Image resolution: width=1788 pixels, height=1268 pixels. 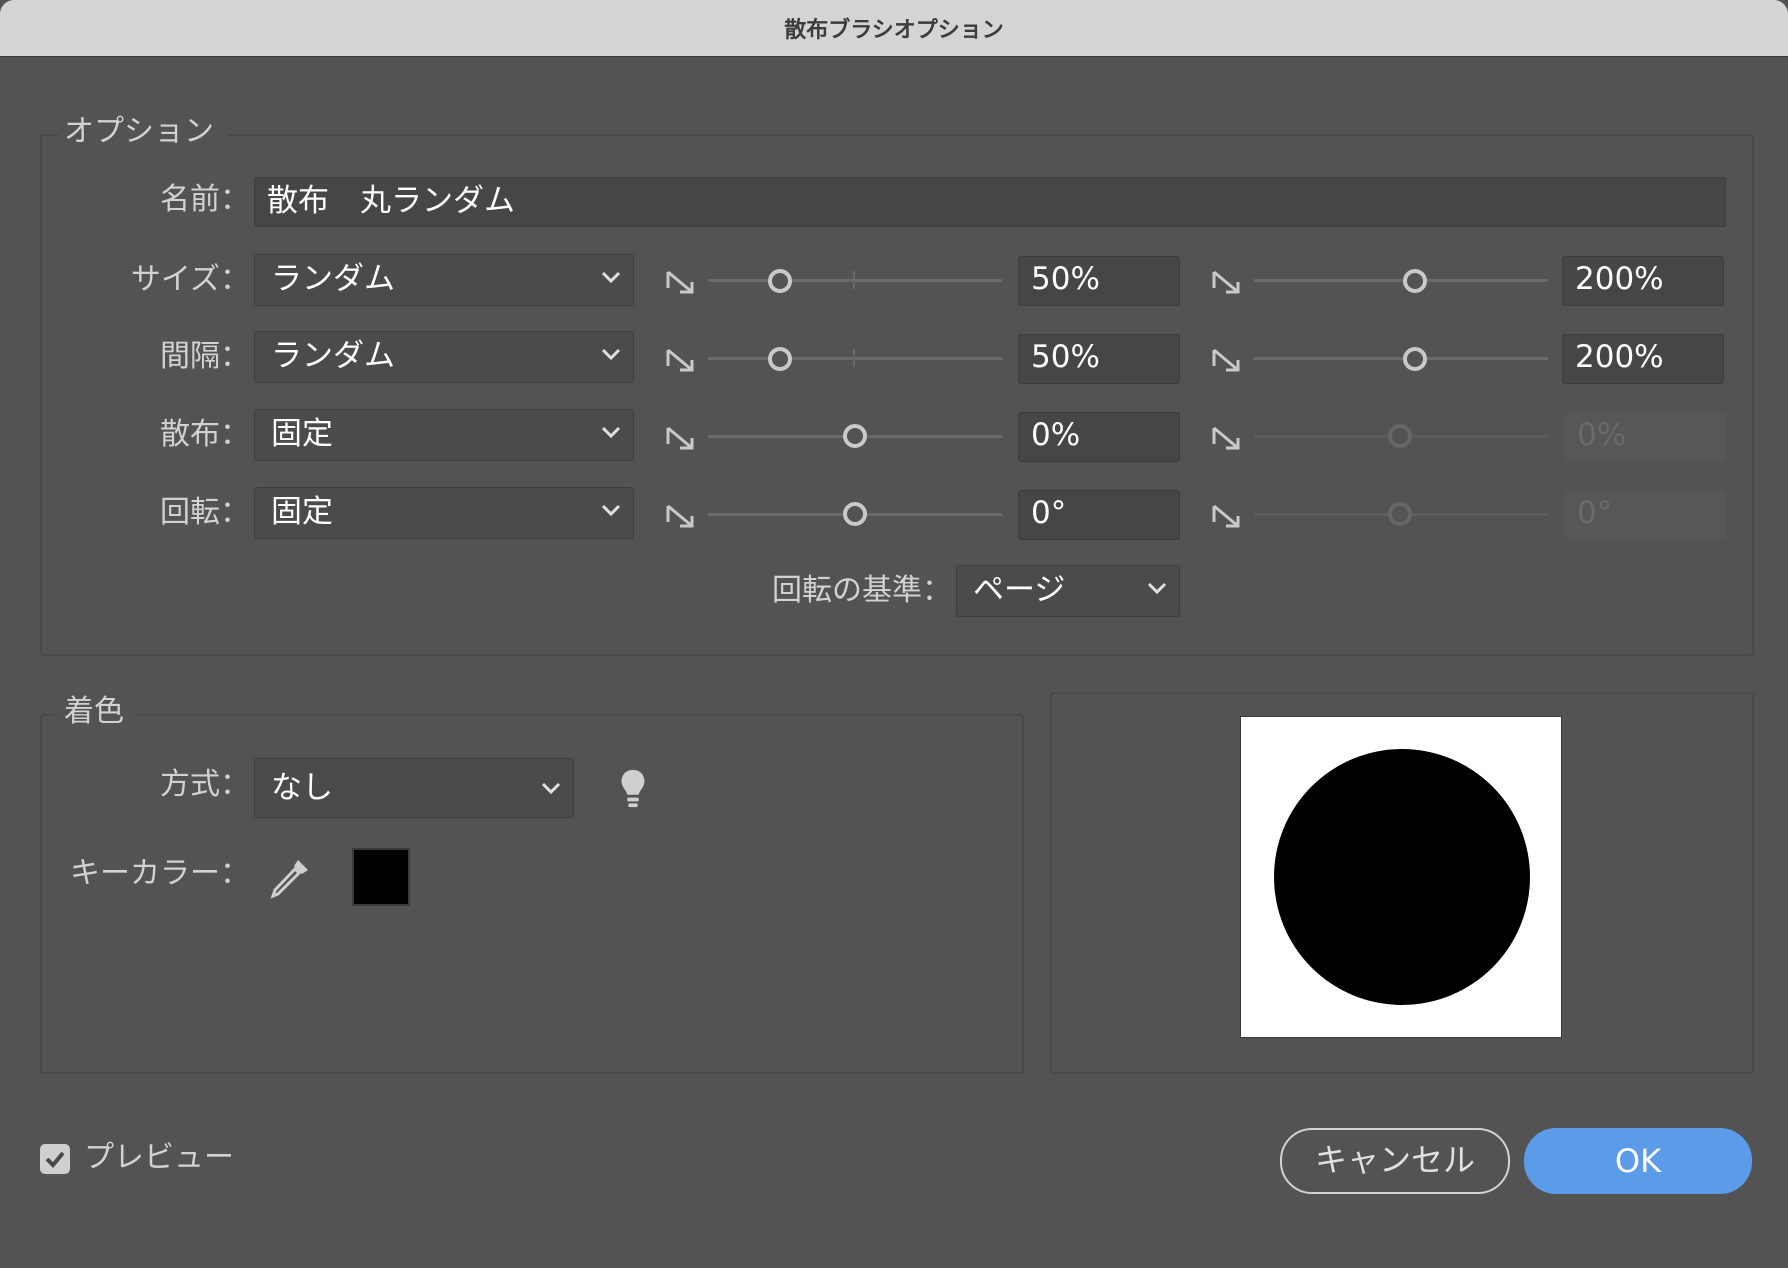 What do you see at coordinates (381, 877) in the screenshot?
I see `key-color-swatch` at bounding box center [381, 877].